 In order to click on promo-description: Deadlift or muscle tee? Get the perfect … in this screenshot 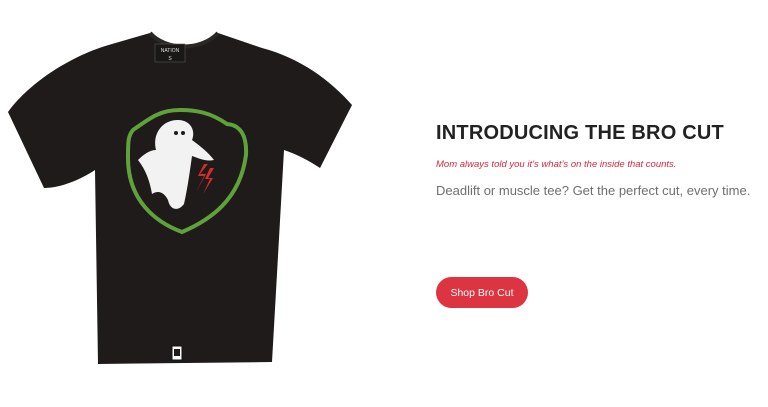, I will do `click(593, 190)`.